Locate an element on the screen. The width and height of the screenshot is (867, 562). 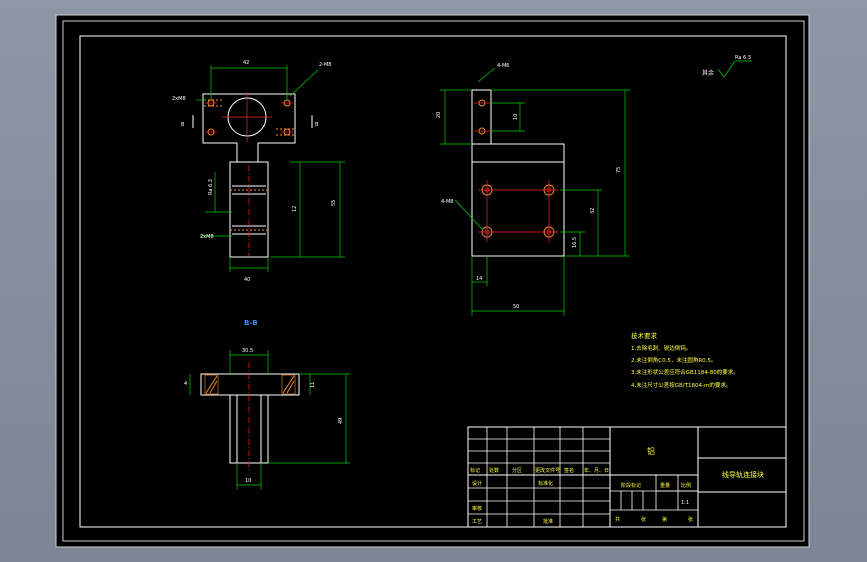
dim-right-spacing: 32 is located at coordinates (593, 211).